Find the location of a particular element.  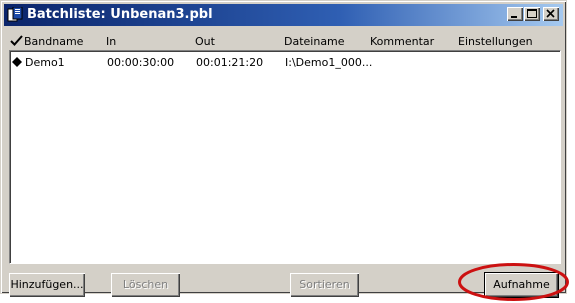

close-button is located at coordinates (551, 14).